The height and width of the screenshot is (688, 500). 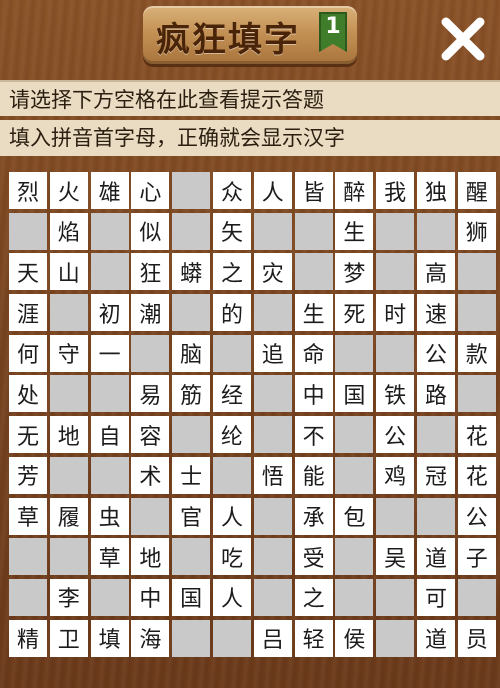 What do you see at coordinates (435, 272) in the screenshot?
I see `crossword-cell: 高` at bounding box center [435, 272].